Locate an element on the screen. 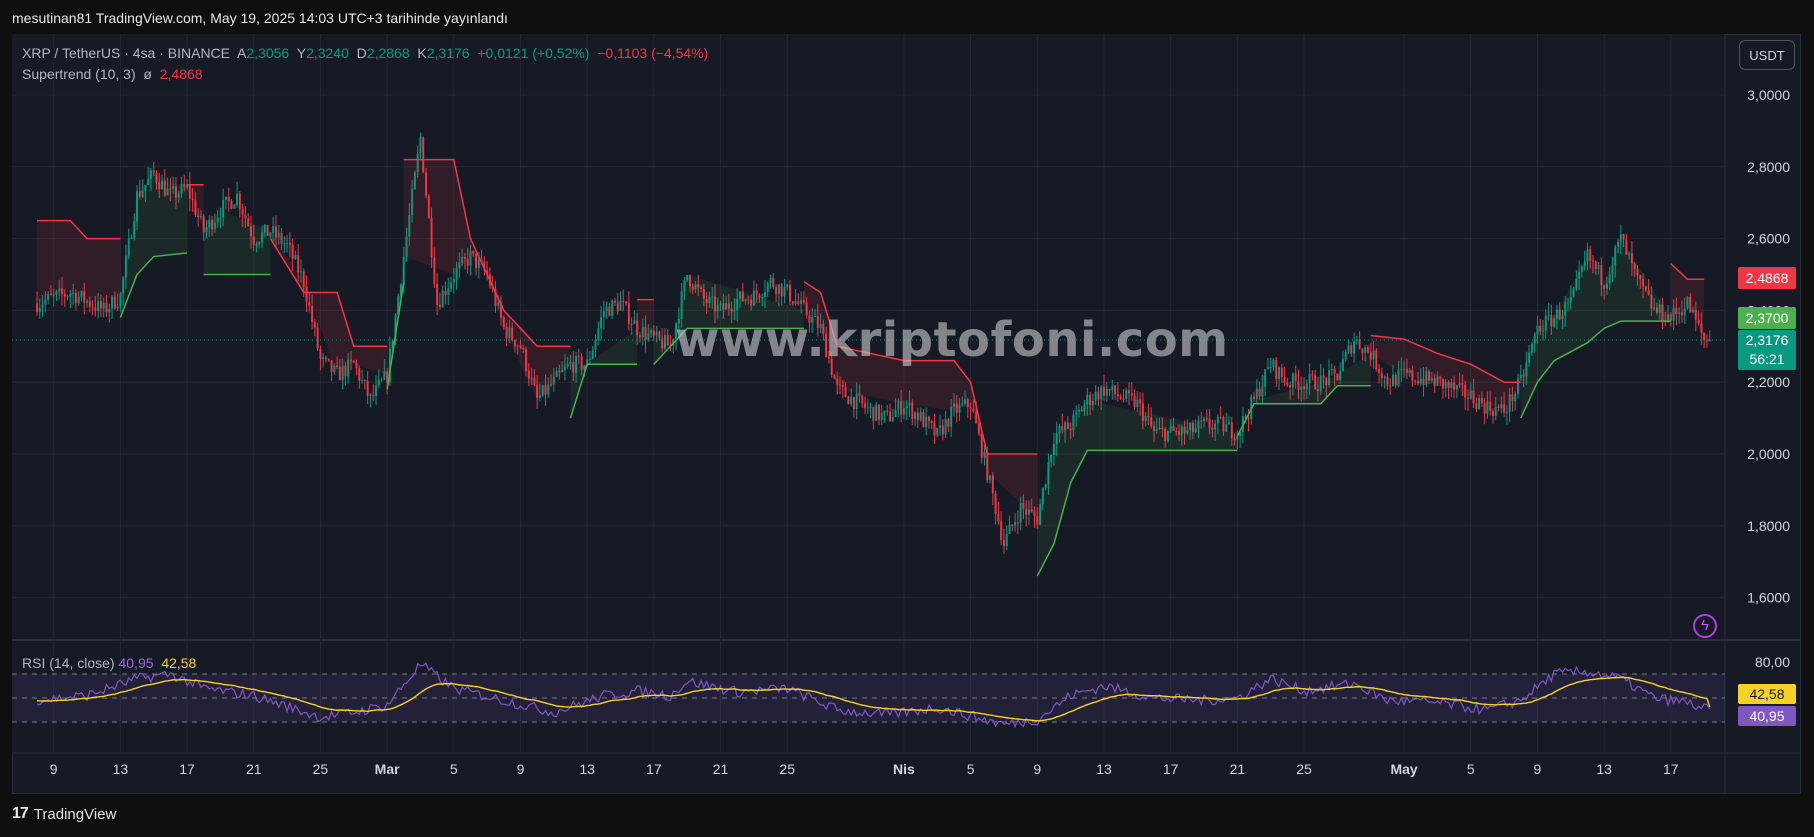 This screenshot has height=837, width=1814. symbol-name: XRP / TetherUS · 4sa · BINANCE is located at coordinates (126, 53).